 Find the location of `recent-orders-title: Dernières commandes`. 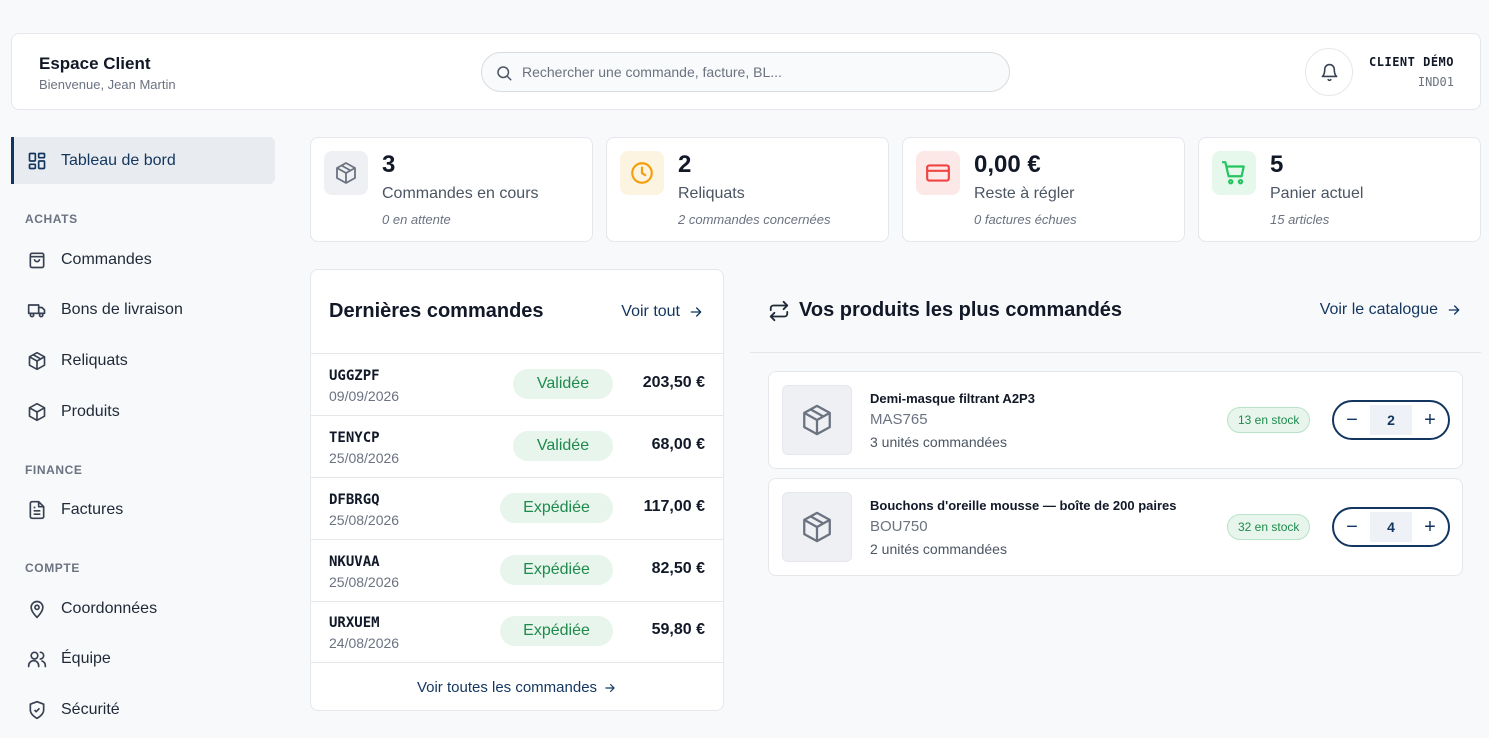

recent-orders-title: Dernières commandes is located at coordinates (436, 311).